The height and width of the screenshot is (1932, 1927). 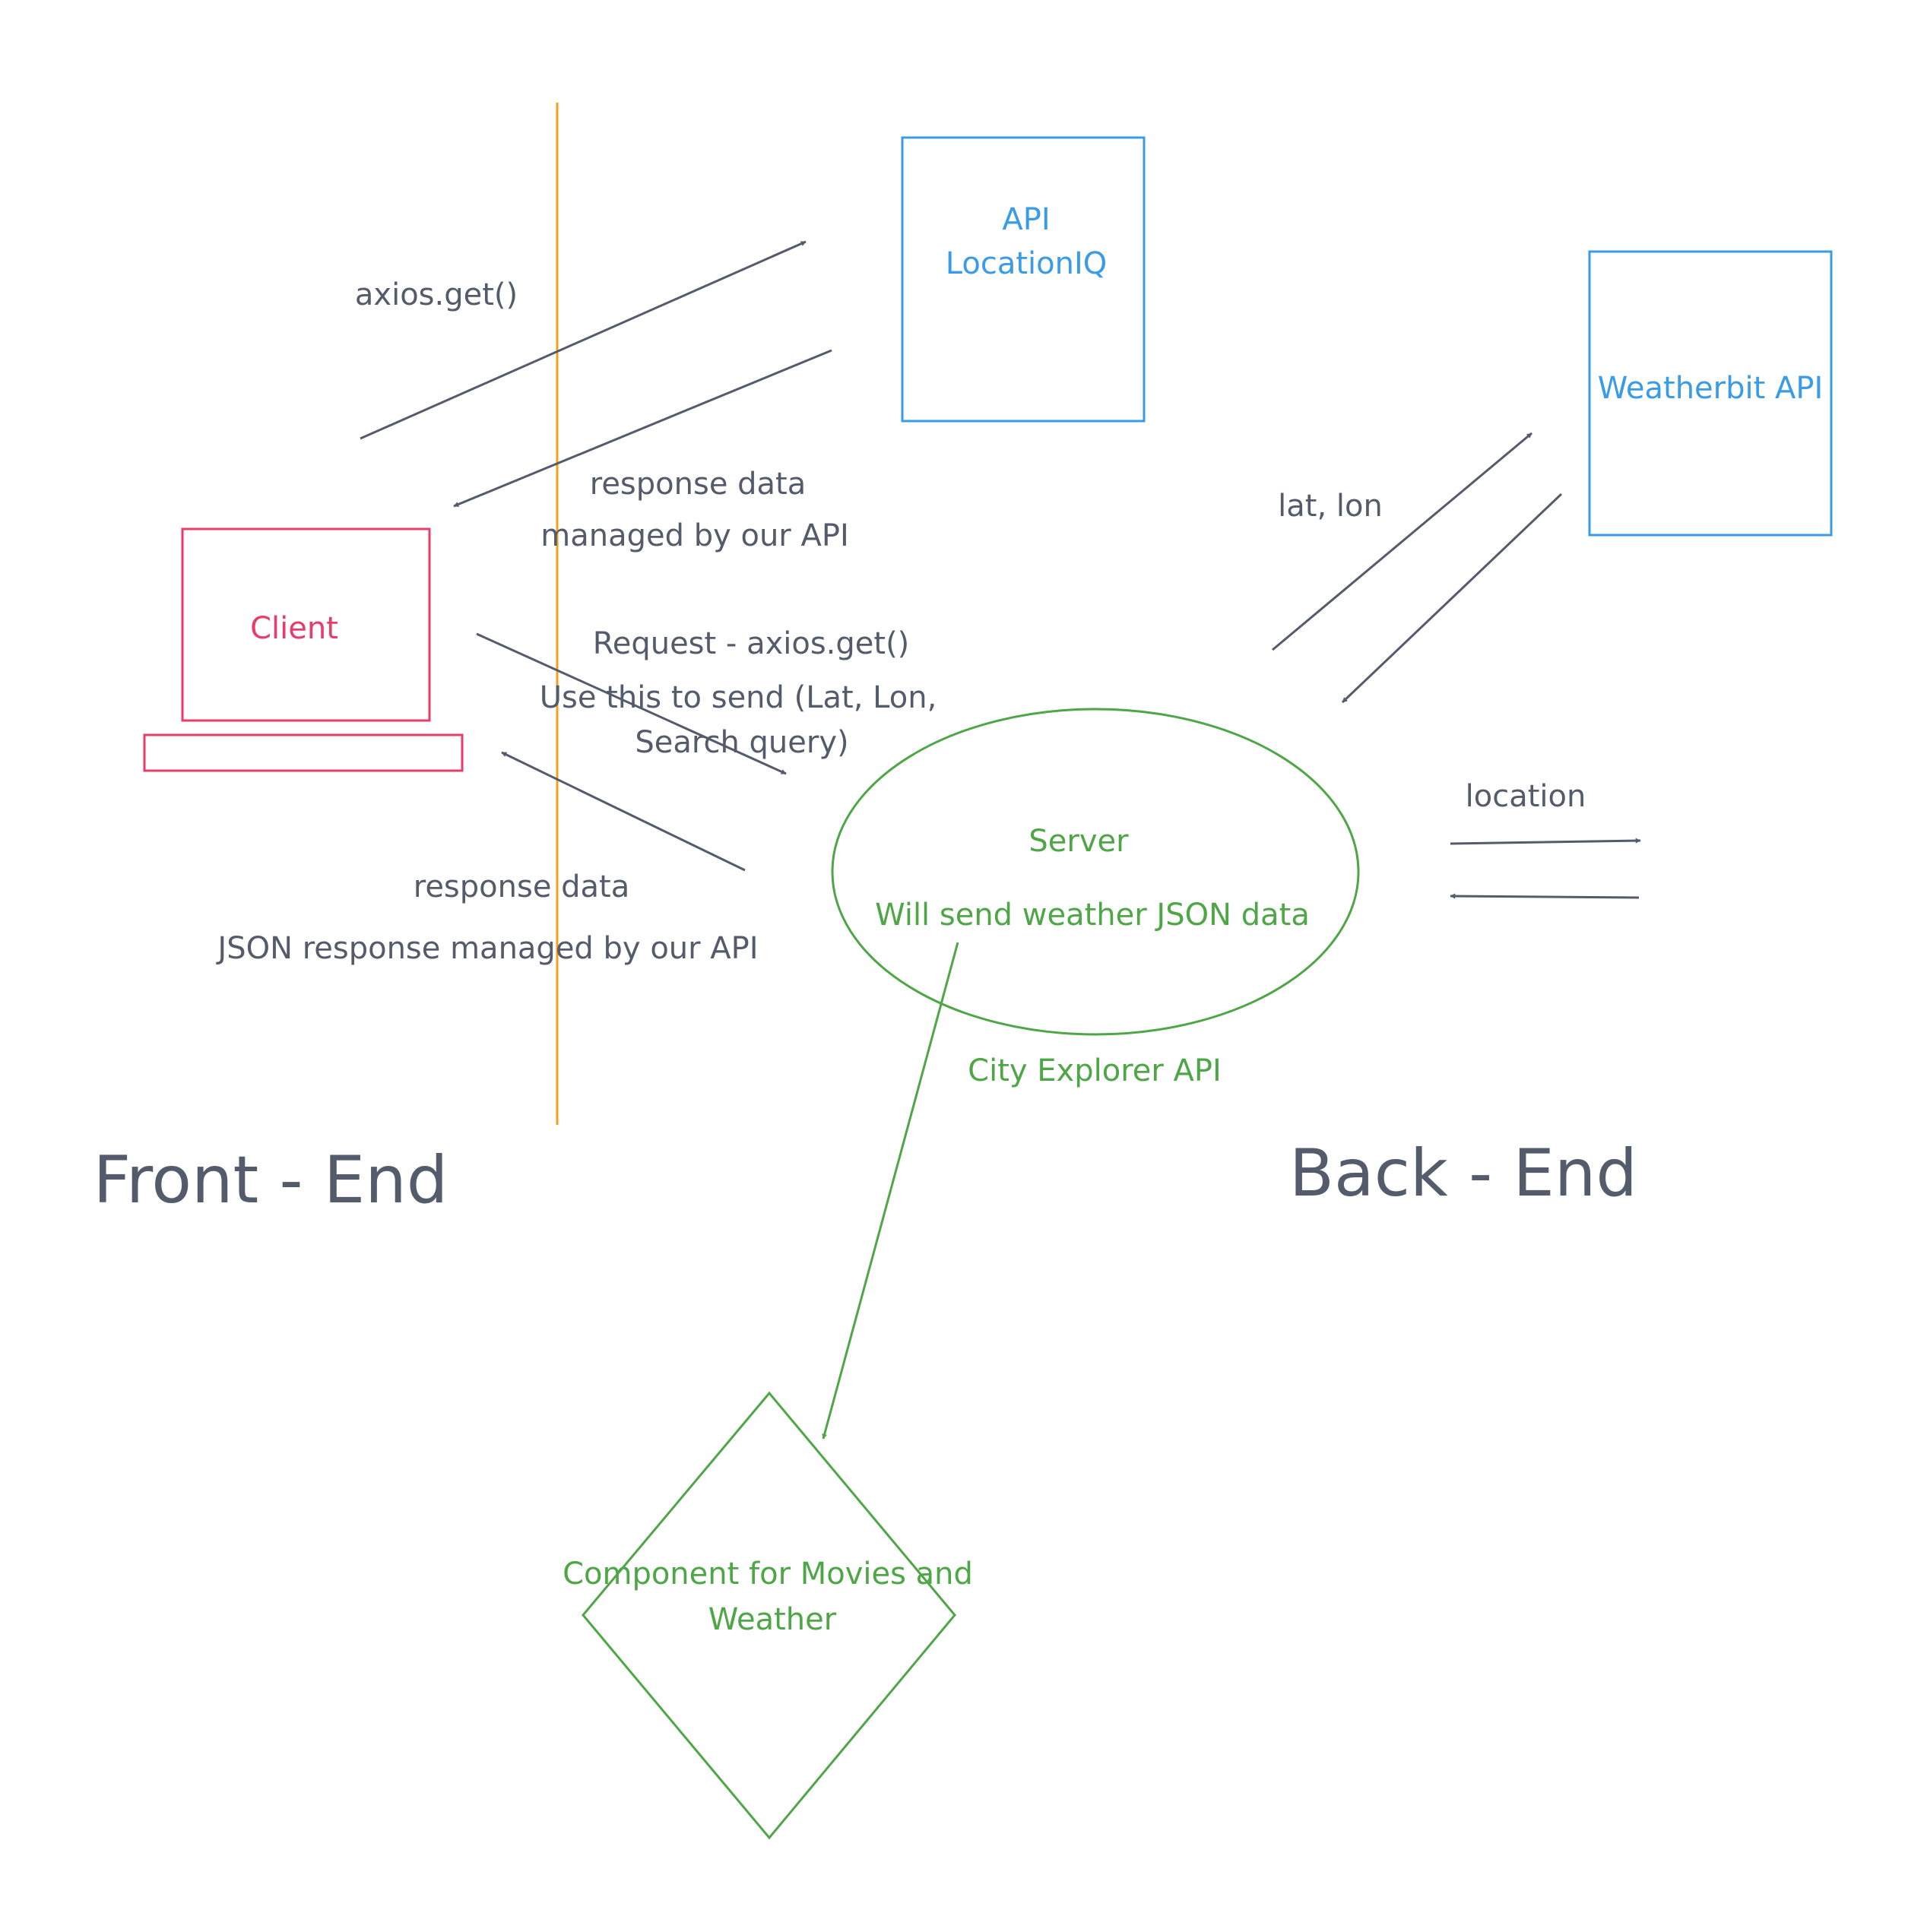 I want to click on location-in-arrow, so click(x=1545, y=896).